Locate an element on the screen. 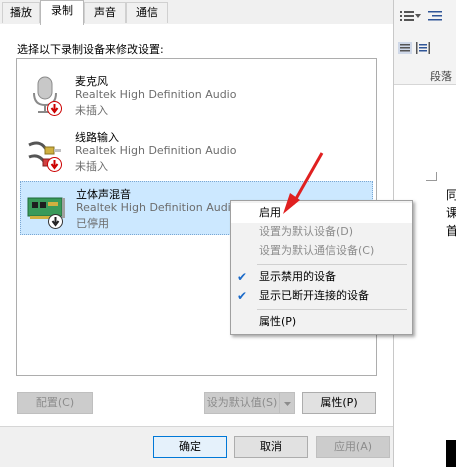  configure-button: 配置(C) is located at coordinates (55, 403).